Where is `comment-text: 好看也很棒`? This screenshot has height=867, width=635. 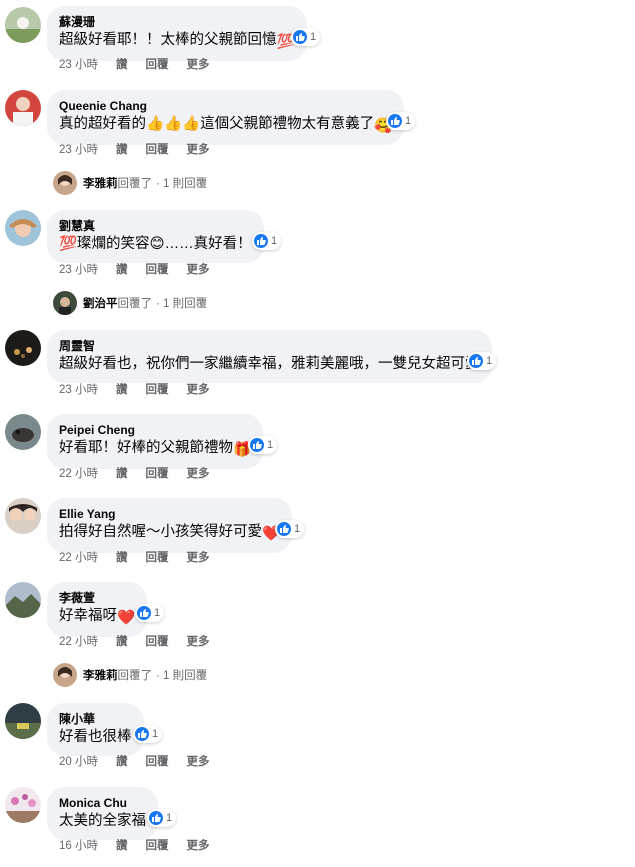
comment-text: 好看也很棒 is located at coordinates (95, 737).